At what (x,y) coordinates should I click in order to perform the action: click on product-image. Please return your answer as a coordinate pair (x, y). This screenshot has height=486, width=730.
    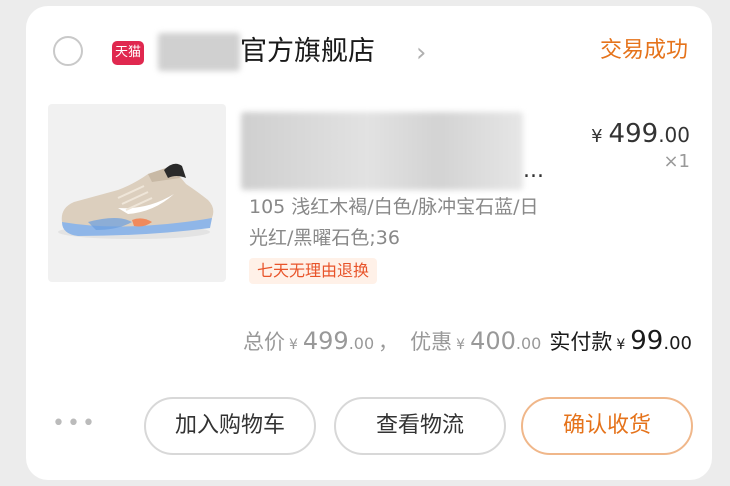
    Looking at the image, I should click on (137, 193).